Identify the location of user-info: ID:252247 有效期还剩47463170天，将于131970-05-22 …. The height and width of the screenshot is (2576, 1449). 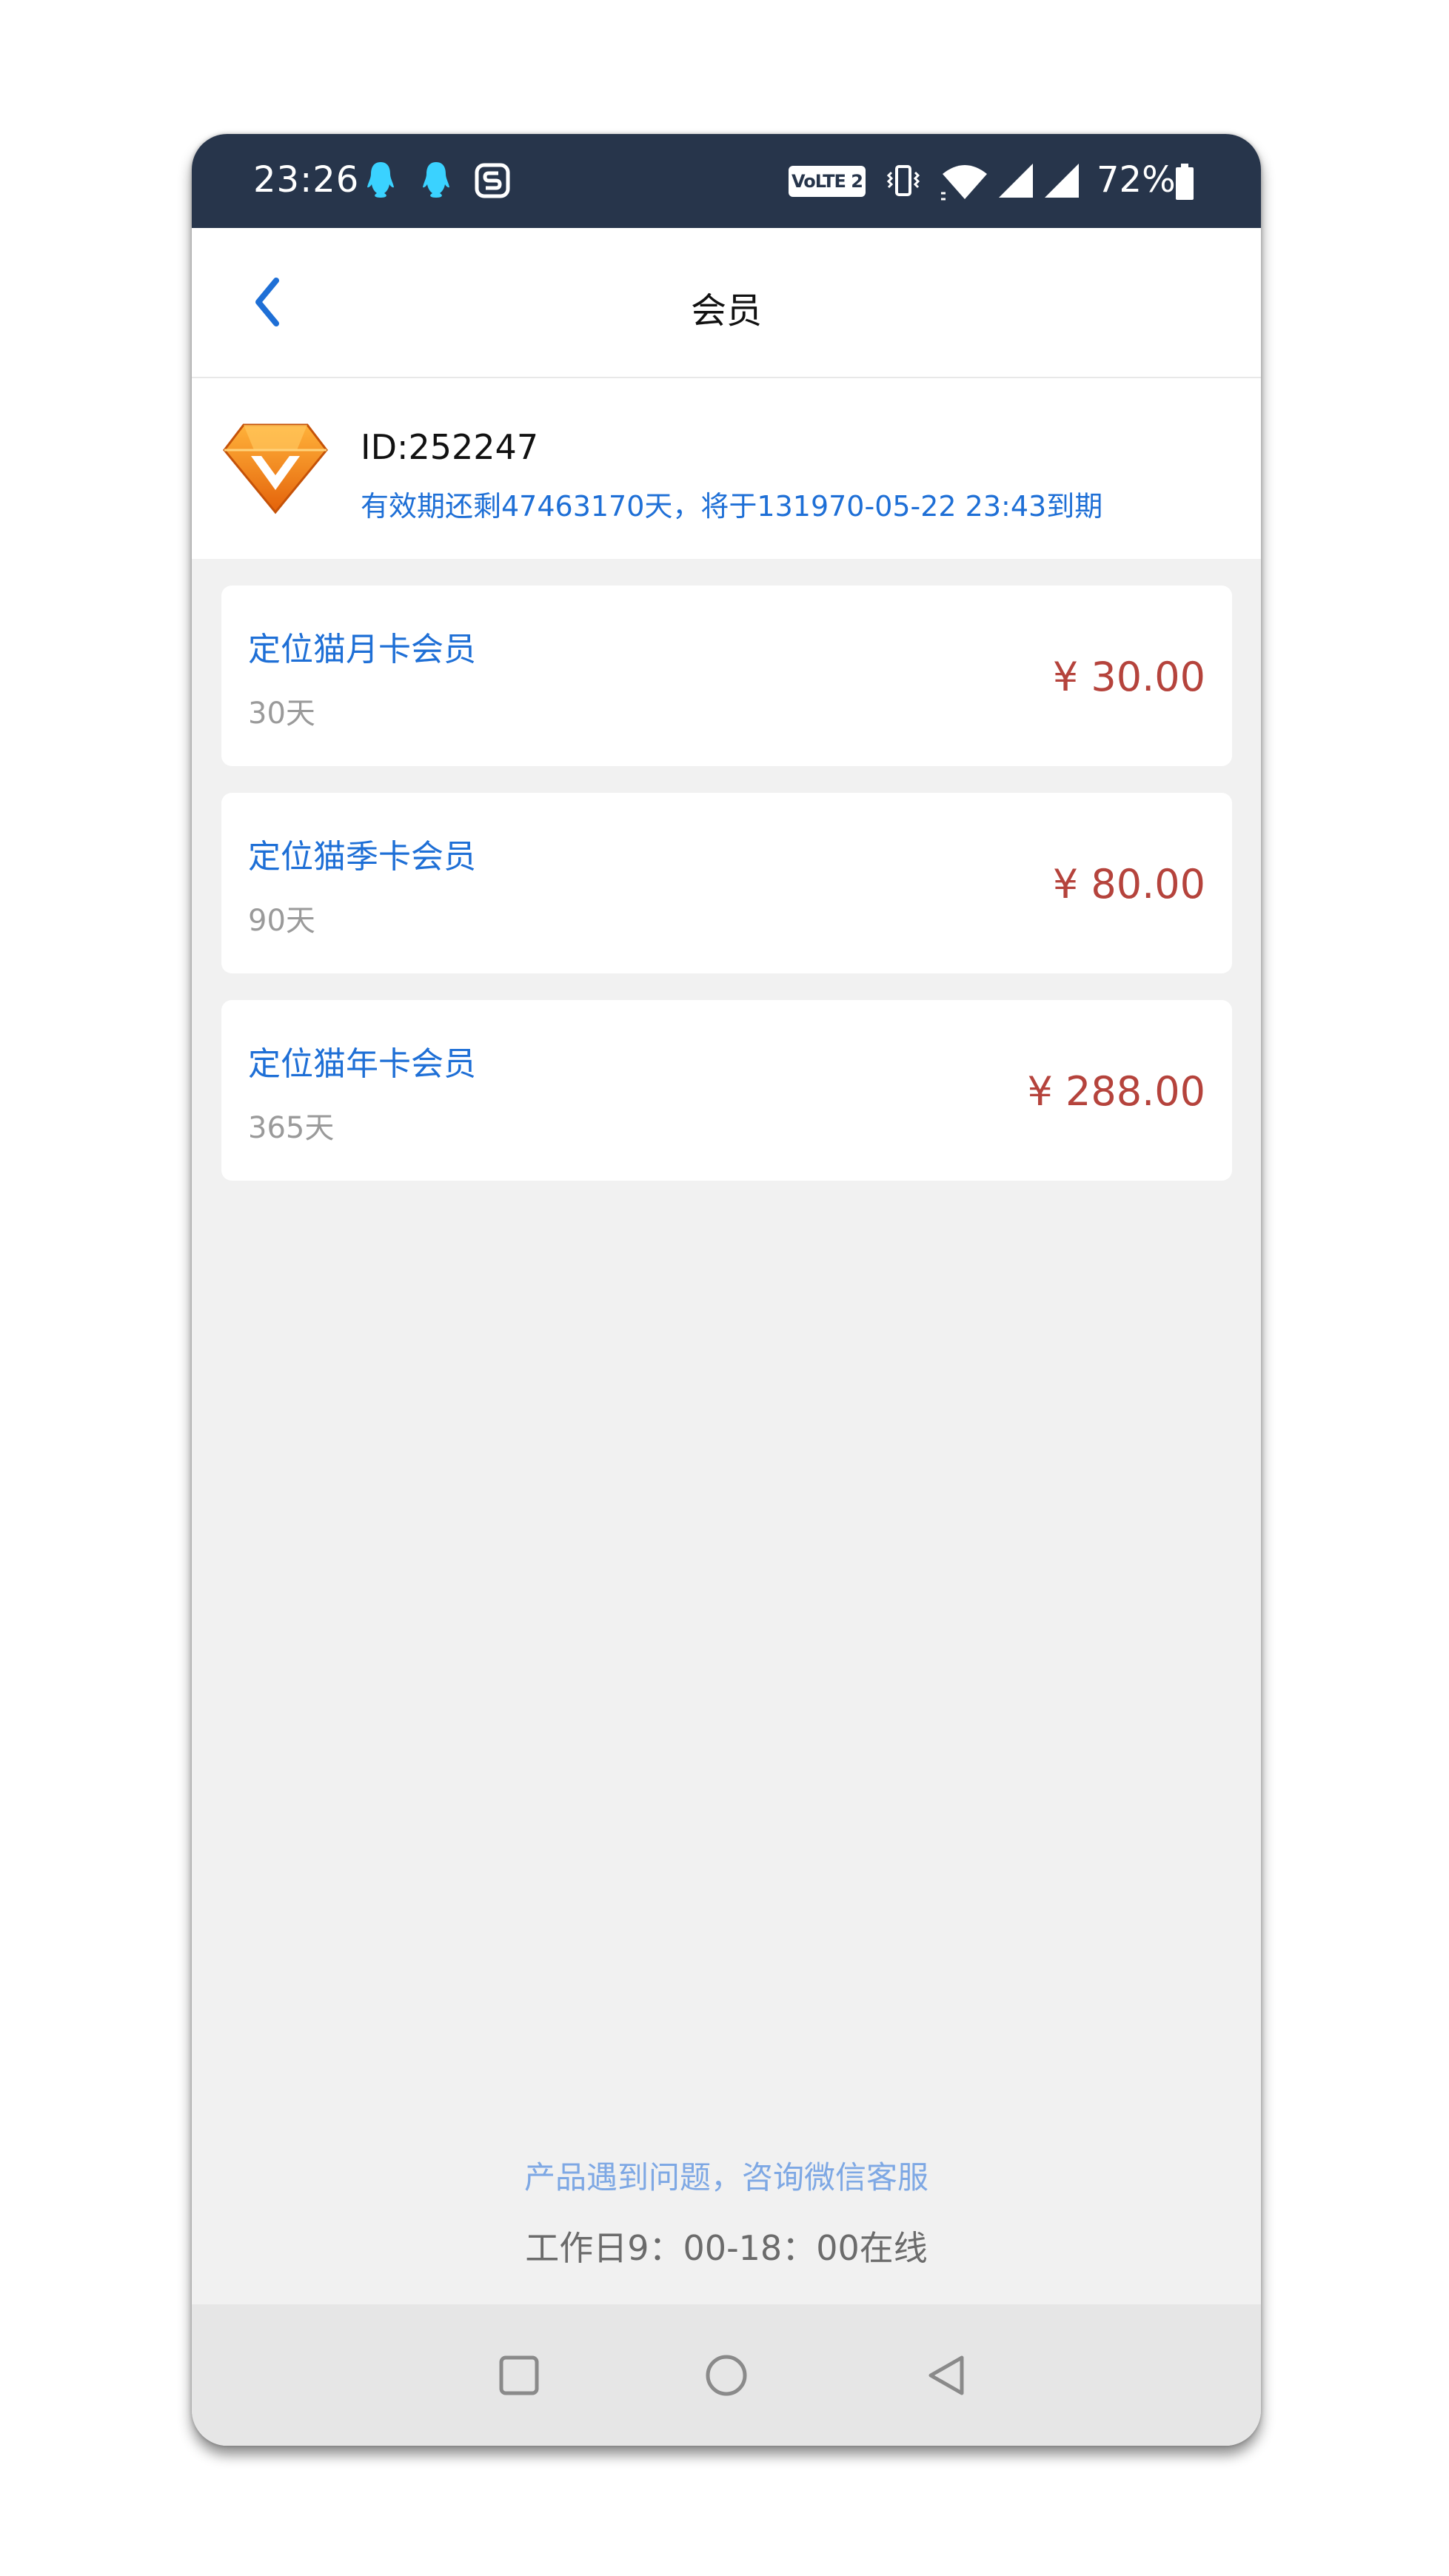
(726, 468).